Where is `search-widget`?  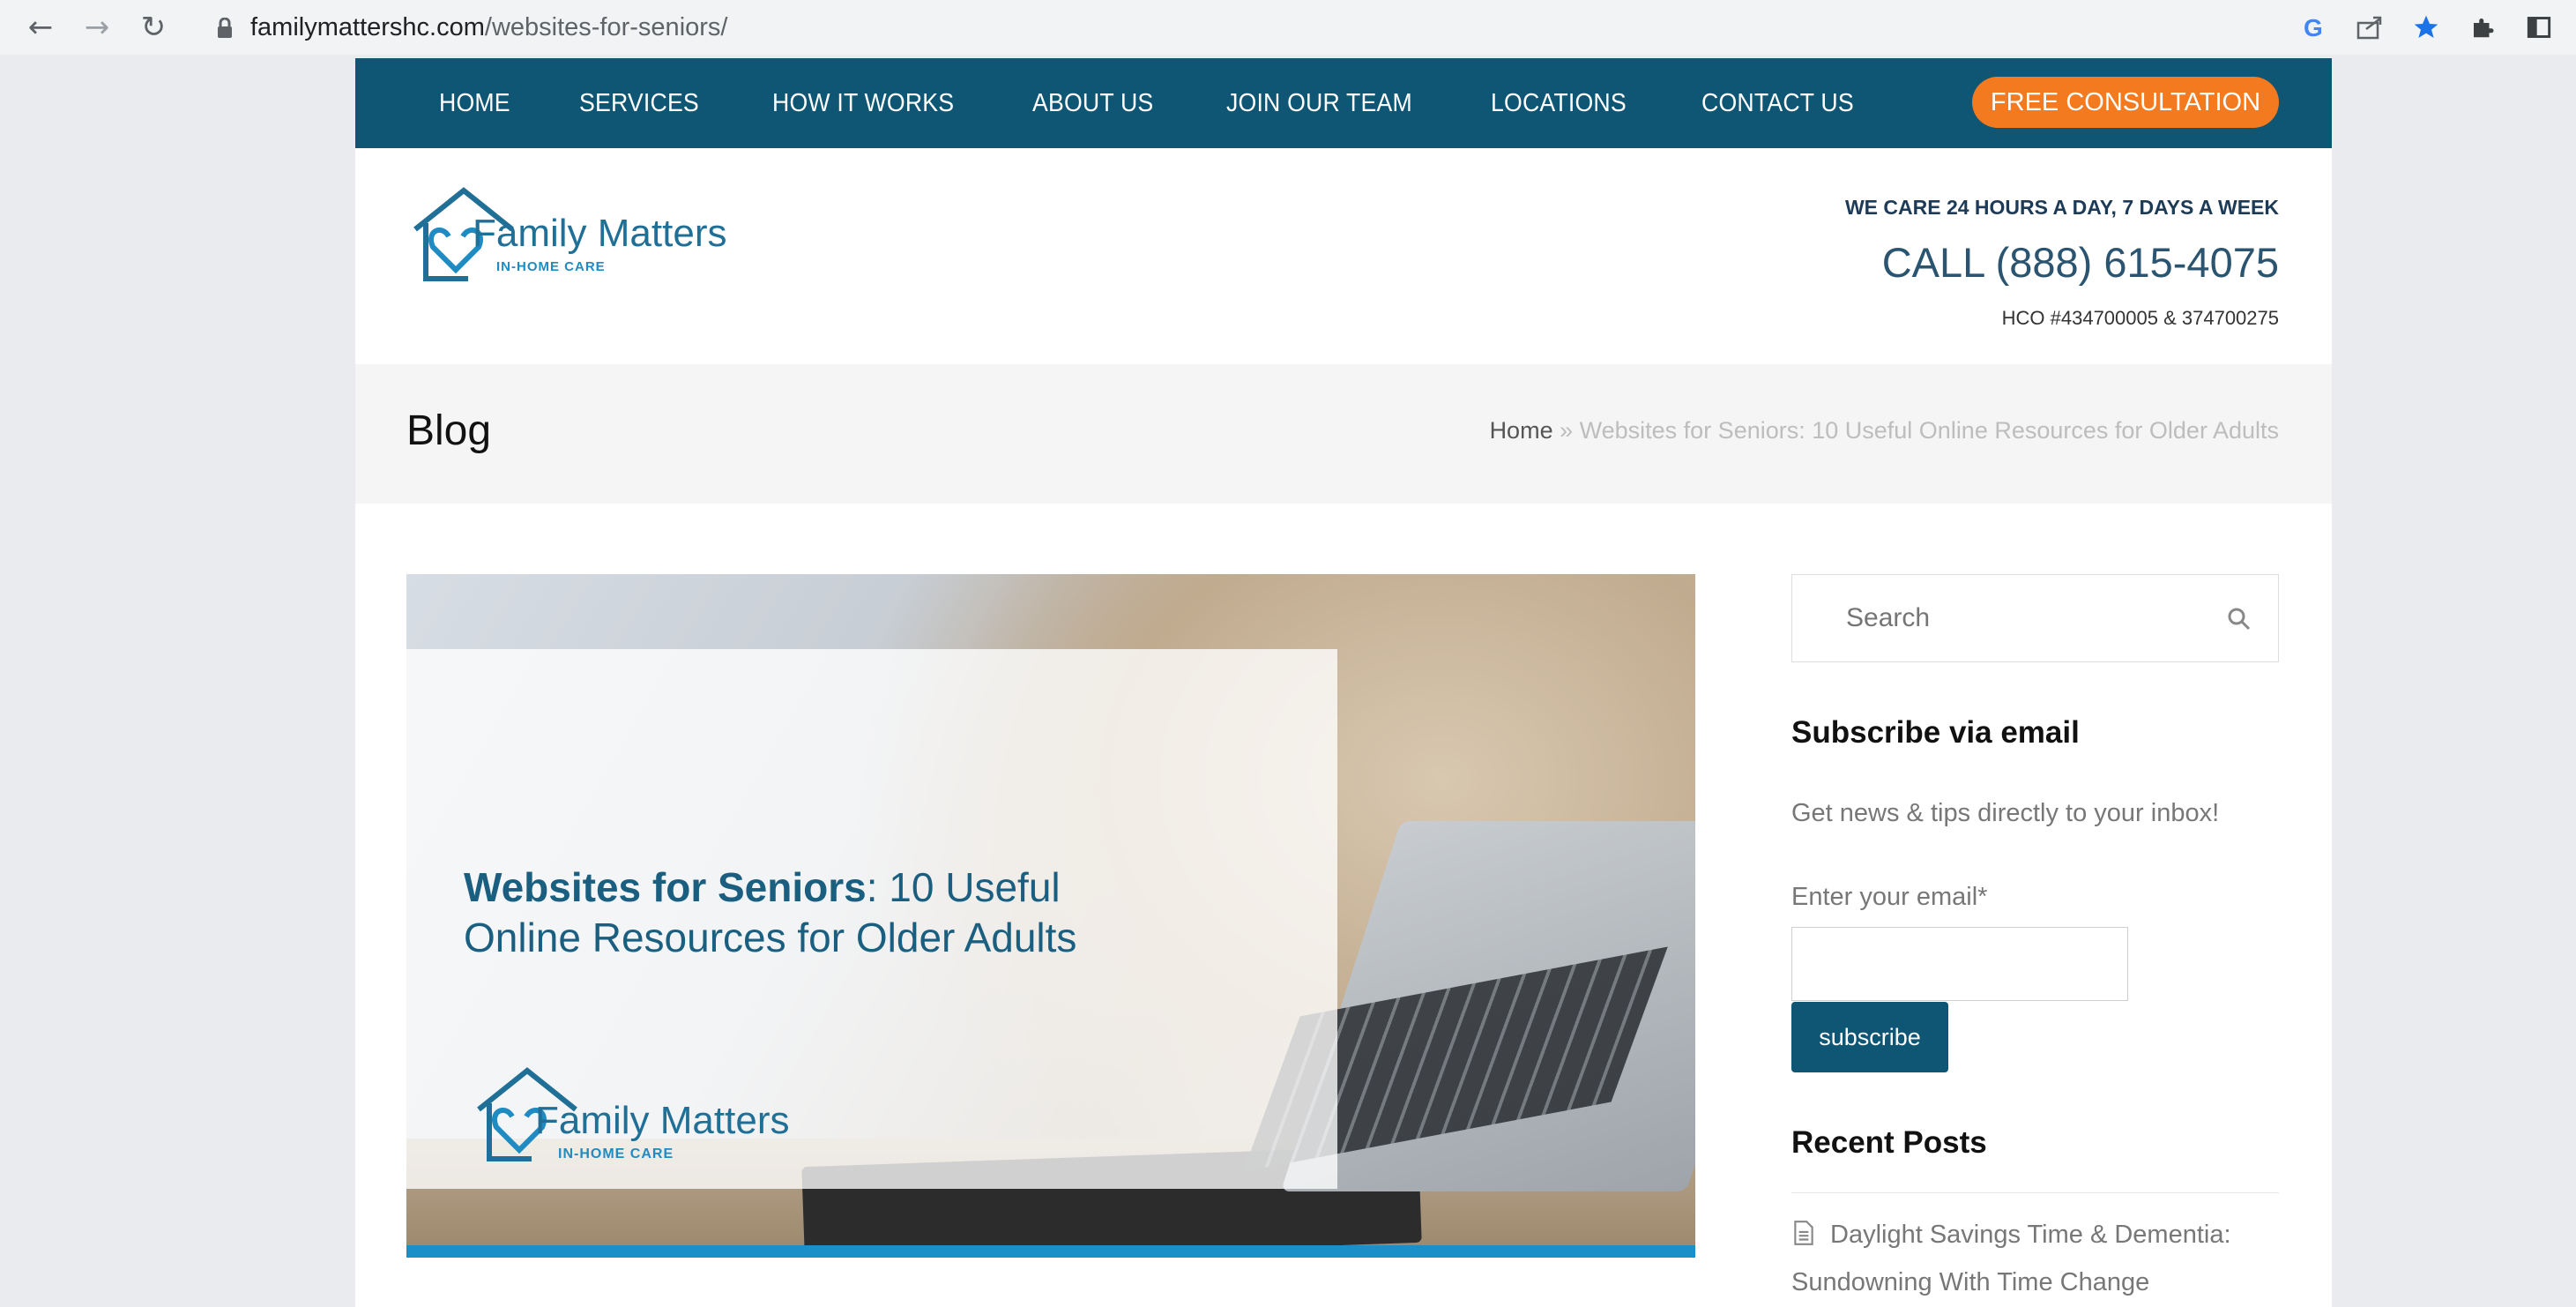
search-widget is located at coordinates (2035, 618).